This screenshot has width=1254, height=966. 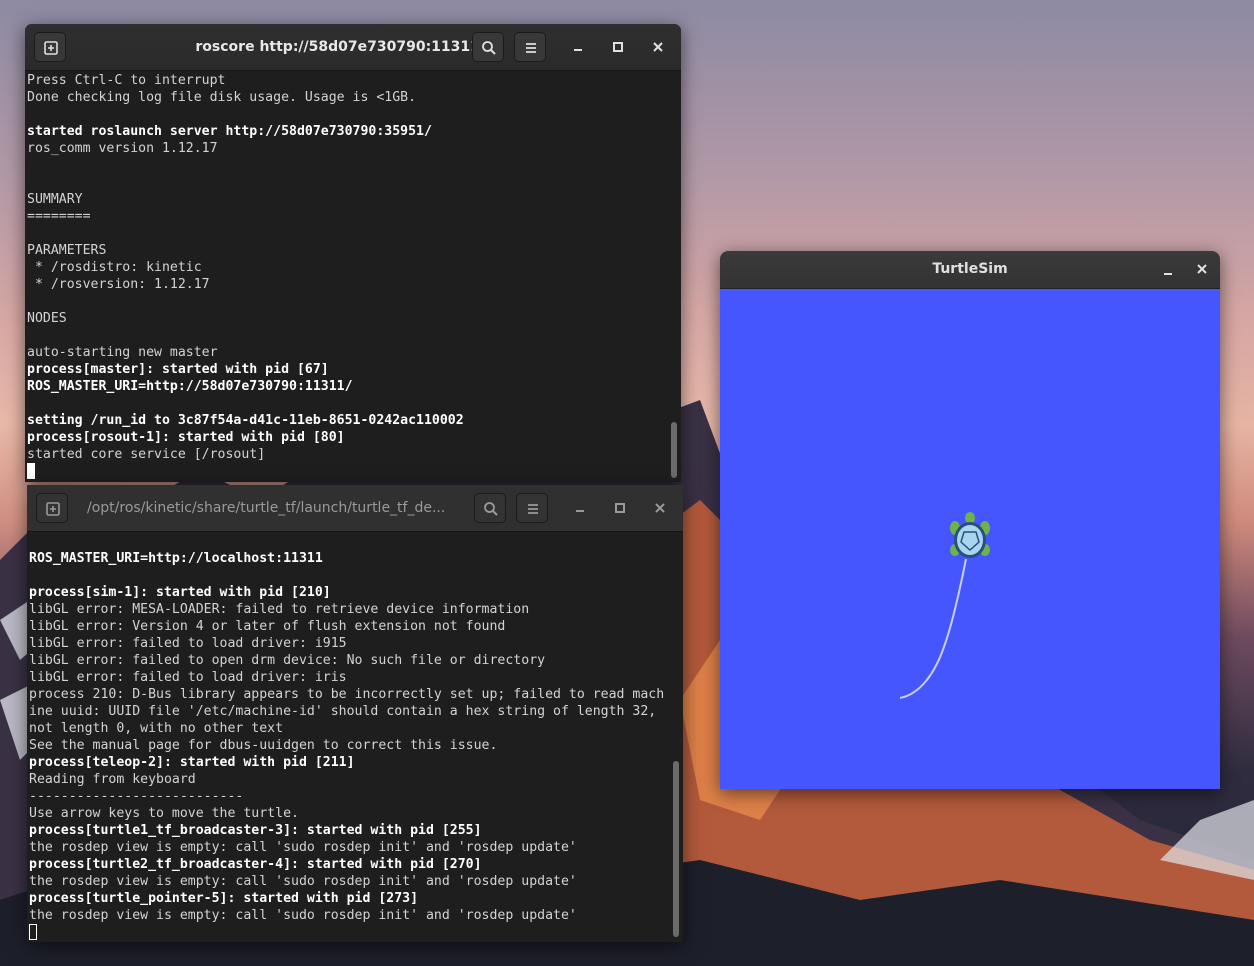 What do you see at coordinates (156, 728) in the screenshot?
I see `terminal-line: not length 0, with no other text` at bounding box center [156, 728].